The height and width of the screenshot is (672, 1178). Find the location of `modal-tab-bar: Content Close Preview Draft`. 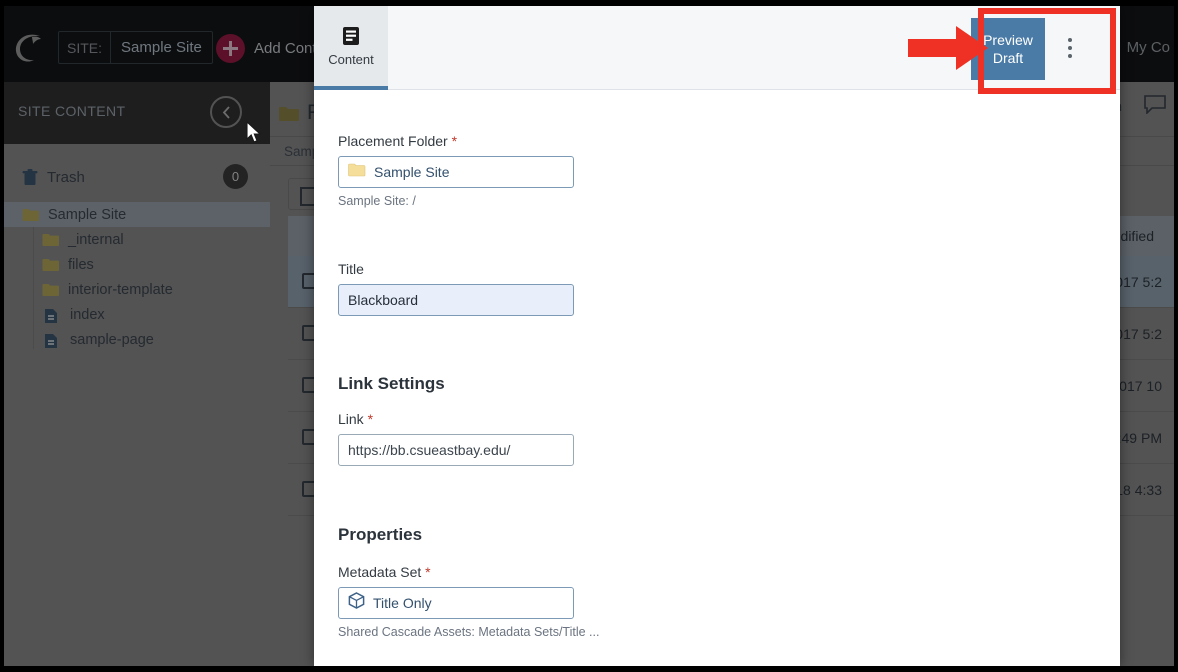

modal-tab-bar: Content Close Preview Draft is located at coordinates (717, 48).